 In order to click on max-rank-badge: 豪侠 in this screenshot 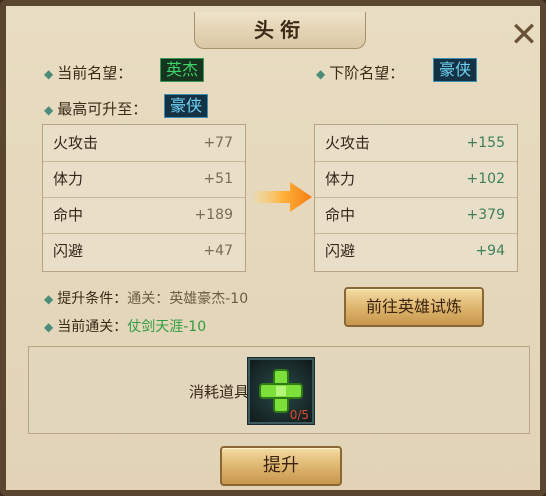, I will do `click(186, 106)`.